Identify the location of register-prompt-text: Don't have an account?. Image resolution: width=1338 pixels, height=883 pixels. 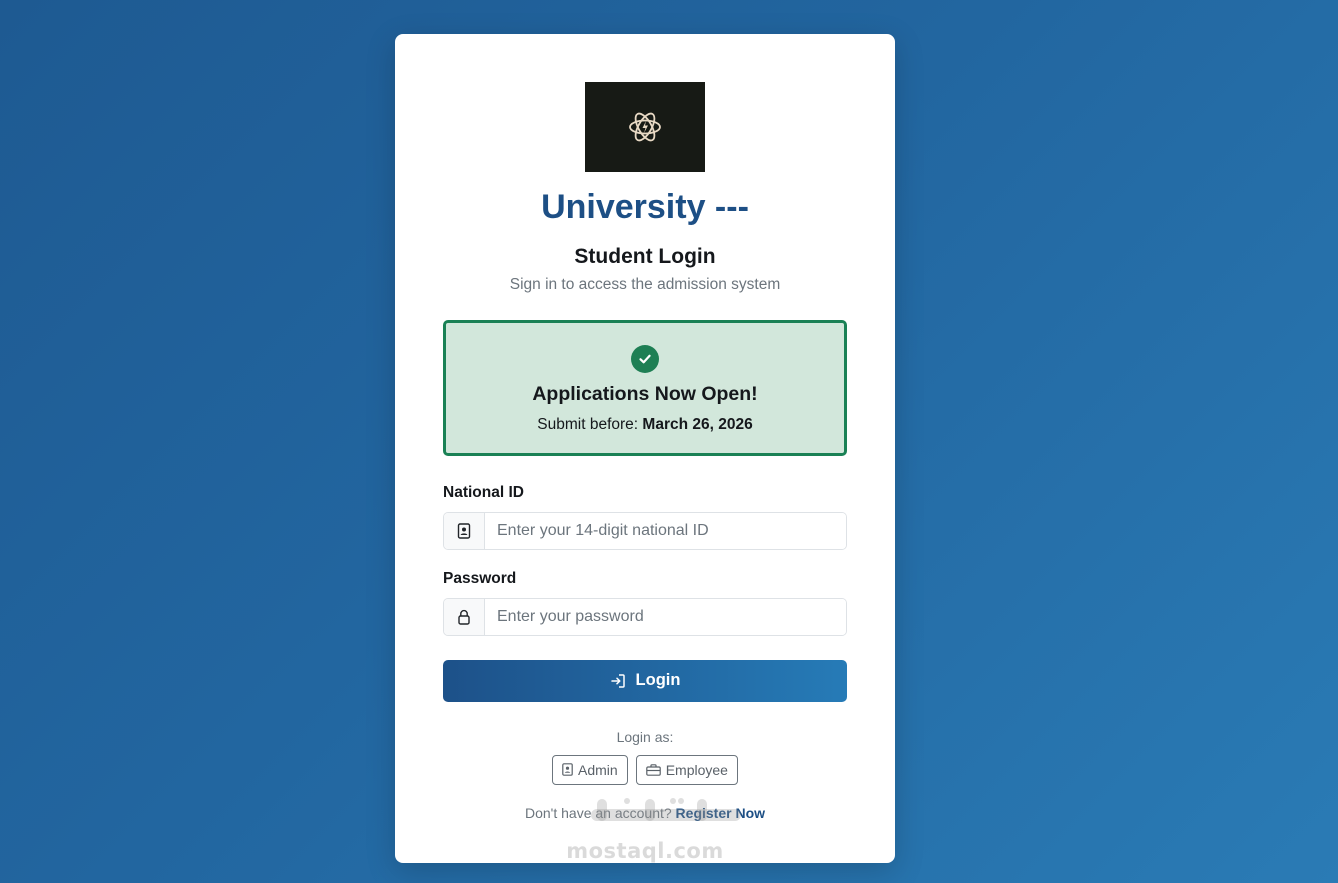
(598, 812).